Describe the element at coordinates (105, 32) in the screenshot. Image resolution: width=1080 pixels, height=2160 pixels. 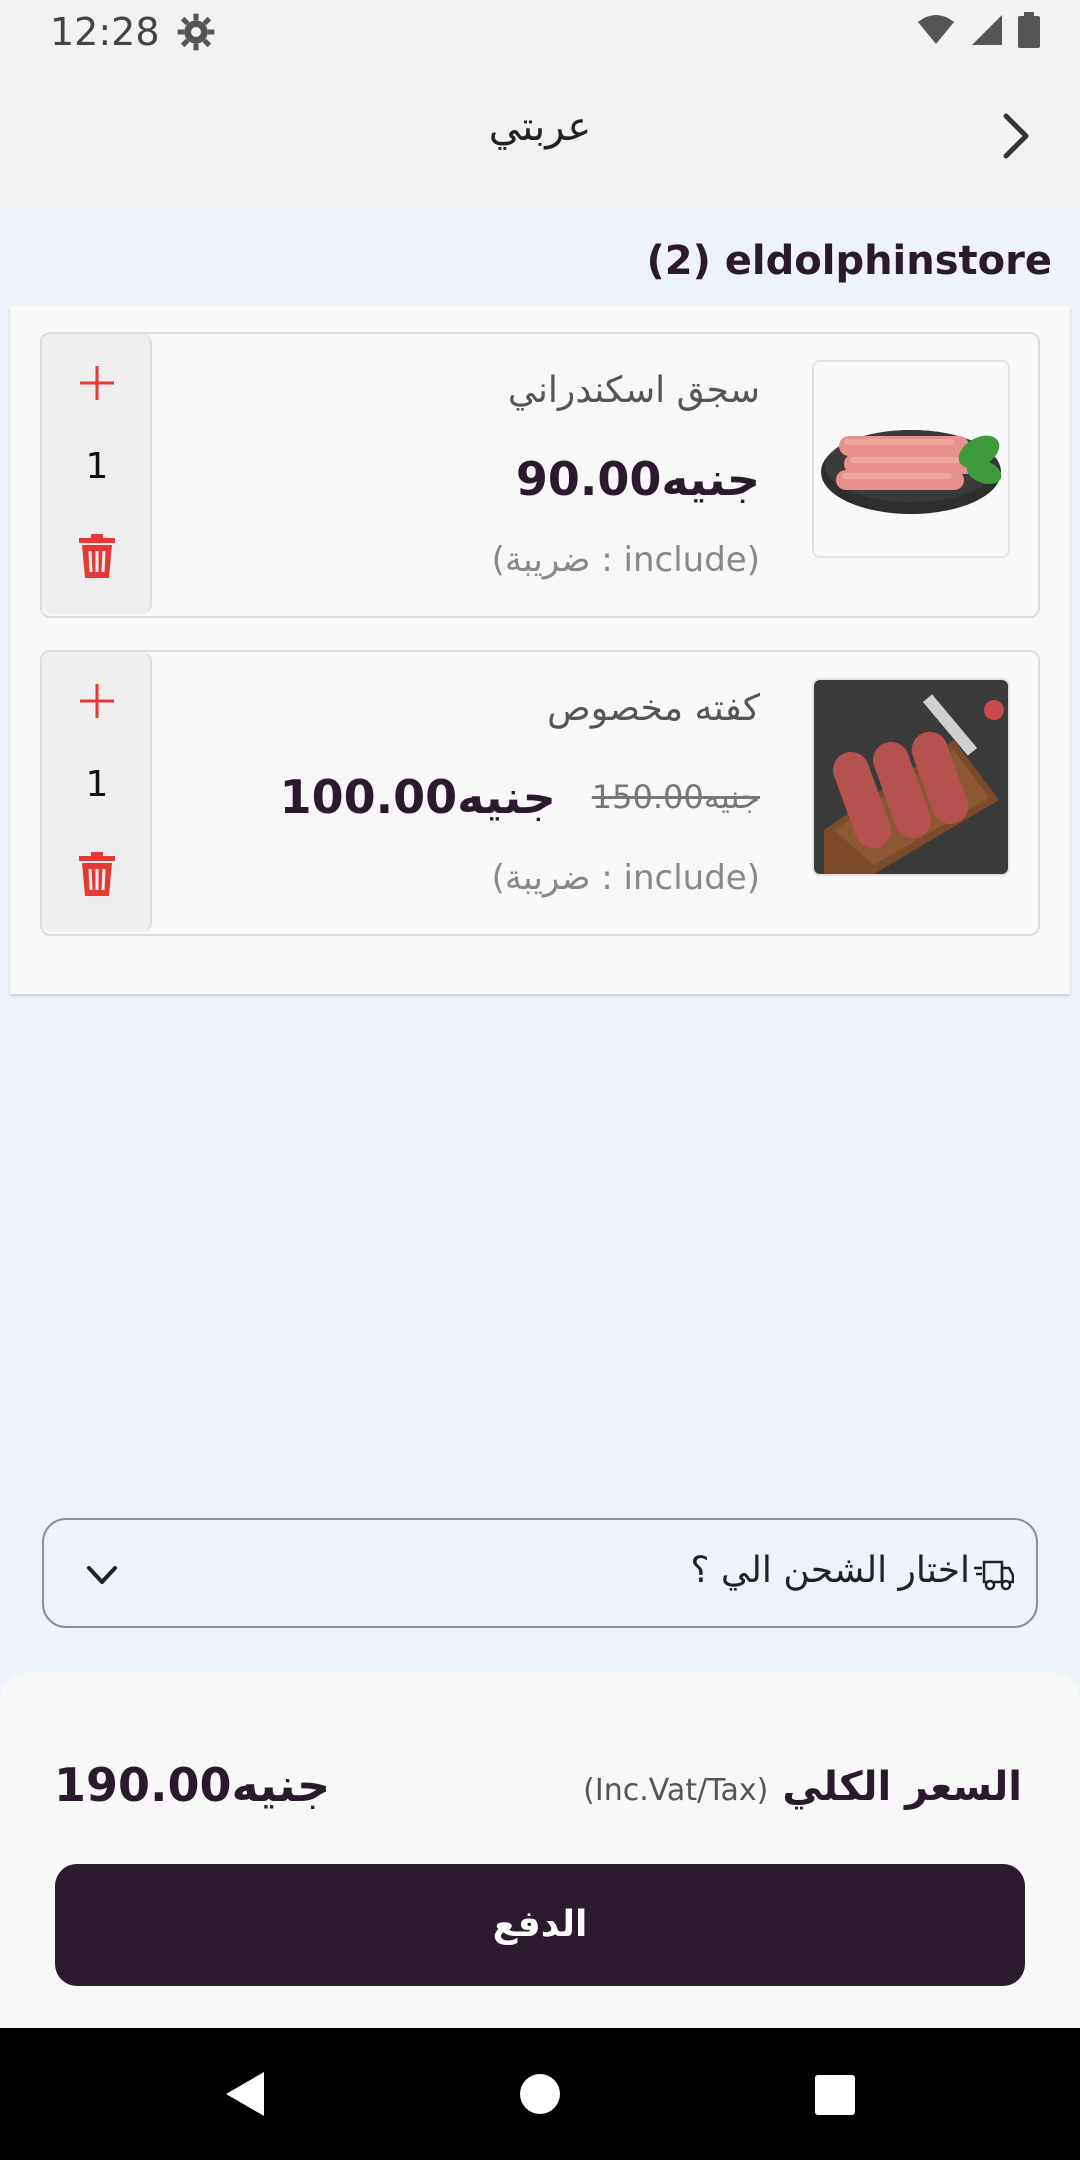
I see `status-time: 12:28` at that location.